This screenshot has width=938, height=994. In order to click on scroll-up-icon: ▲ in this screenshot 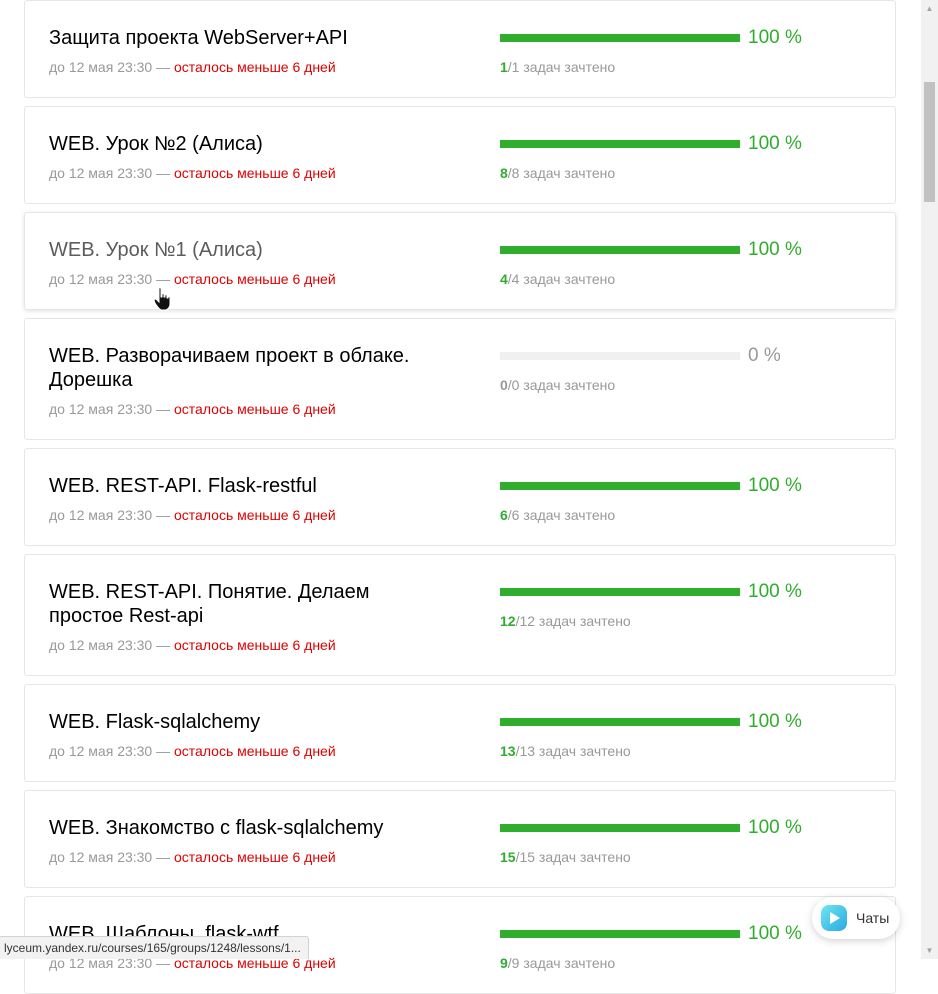, I will do `click(929, 8)`.